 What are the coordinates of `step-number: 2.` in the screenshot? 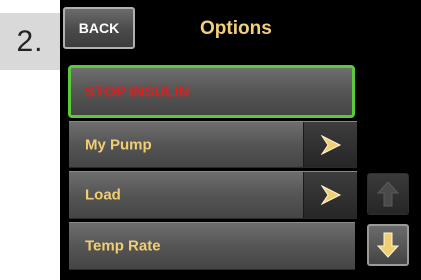 It's located at (30, 41).